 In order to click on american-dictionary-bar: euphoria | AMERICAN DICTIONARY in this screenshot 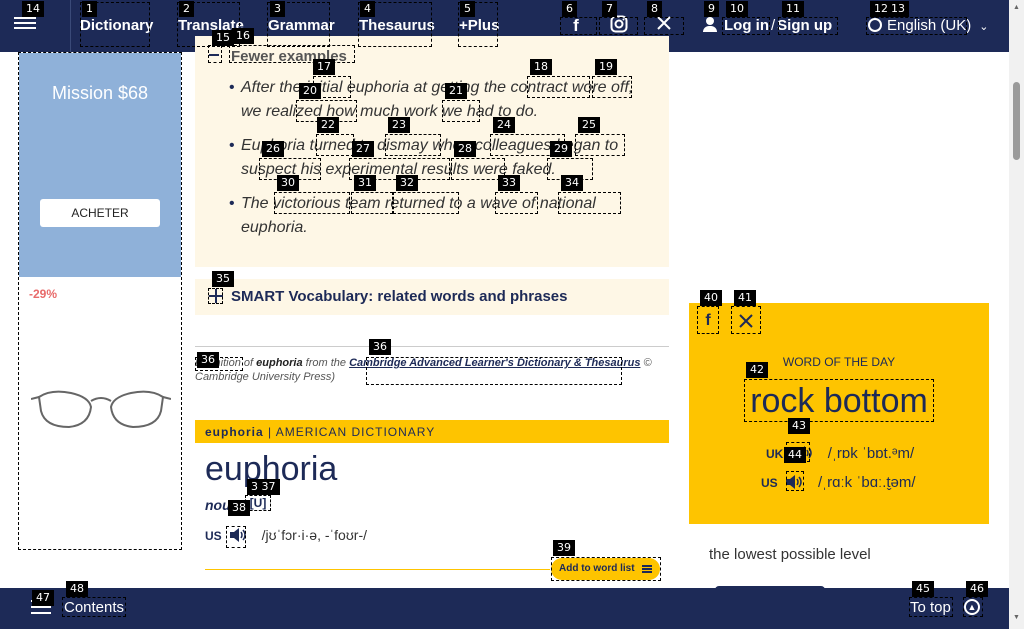, I will do `click(432, 431)`.